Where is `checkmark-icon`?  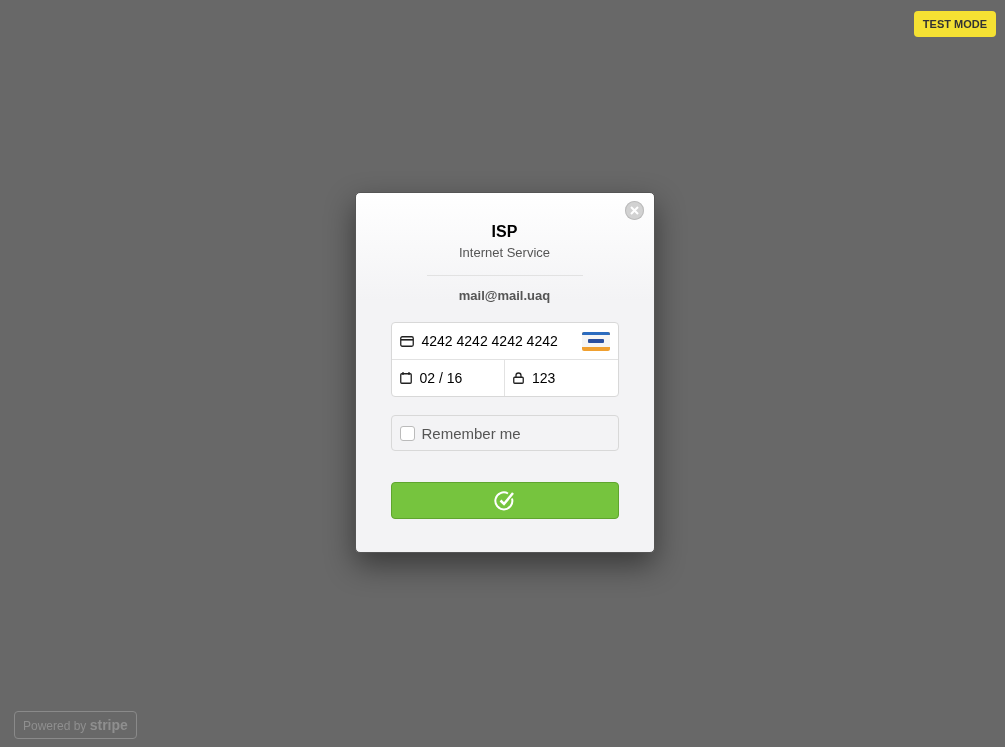
checkmark-icon is located at coordinates (504, 500).